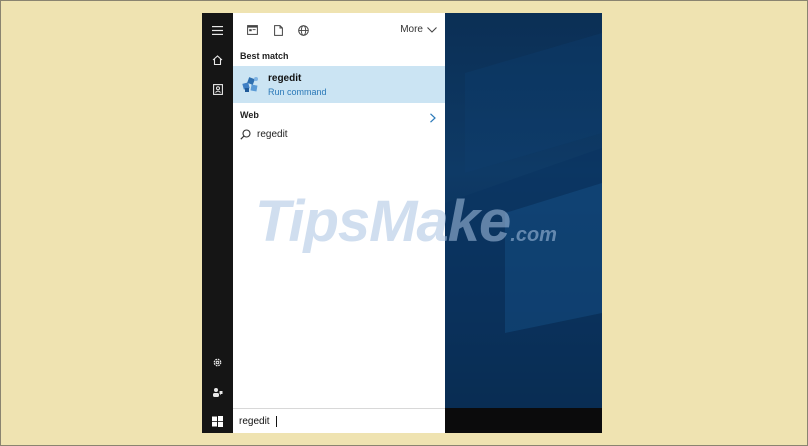 Image resolution: width=808 pixels, height=446 pixels. I want to click on document-icon, so click(278, 30).